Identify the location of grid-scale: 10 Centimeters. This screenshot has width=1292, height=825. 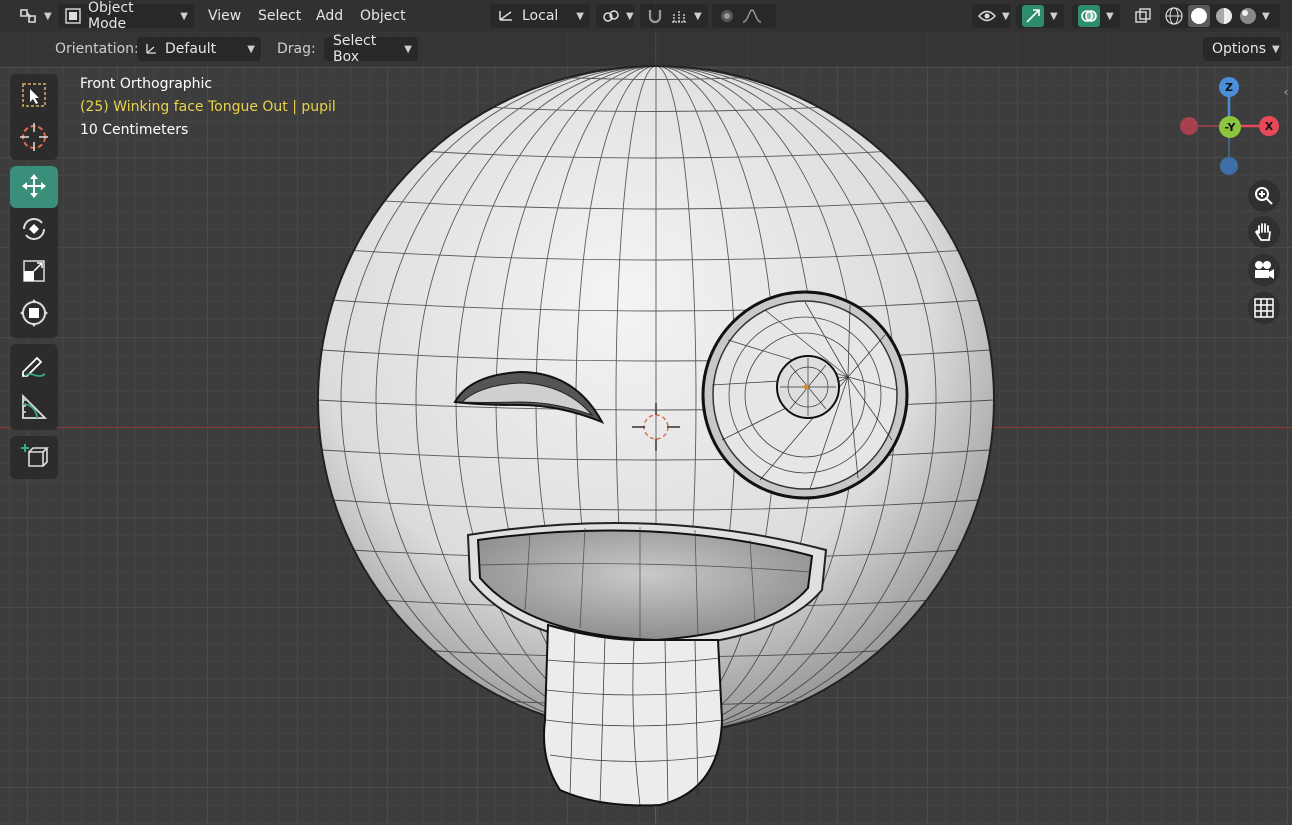
(134, 130).